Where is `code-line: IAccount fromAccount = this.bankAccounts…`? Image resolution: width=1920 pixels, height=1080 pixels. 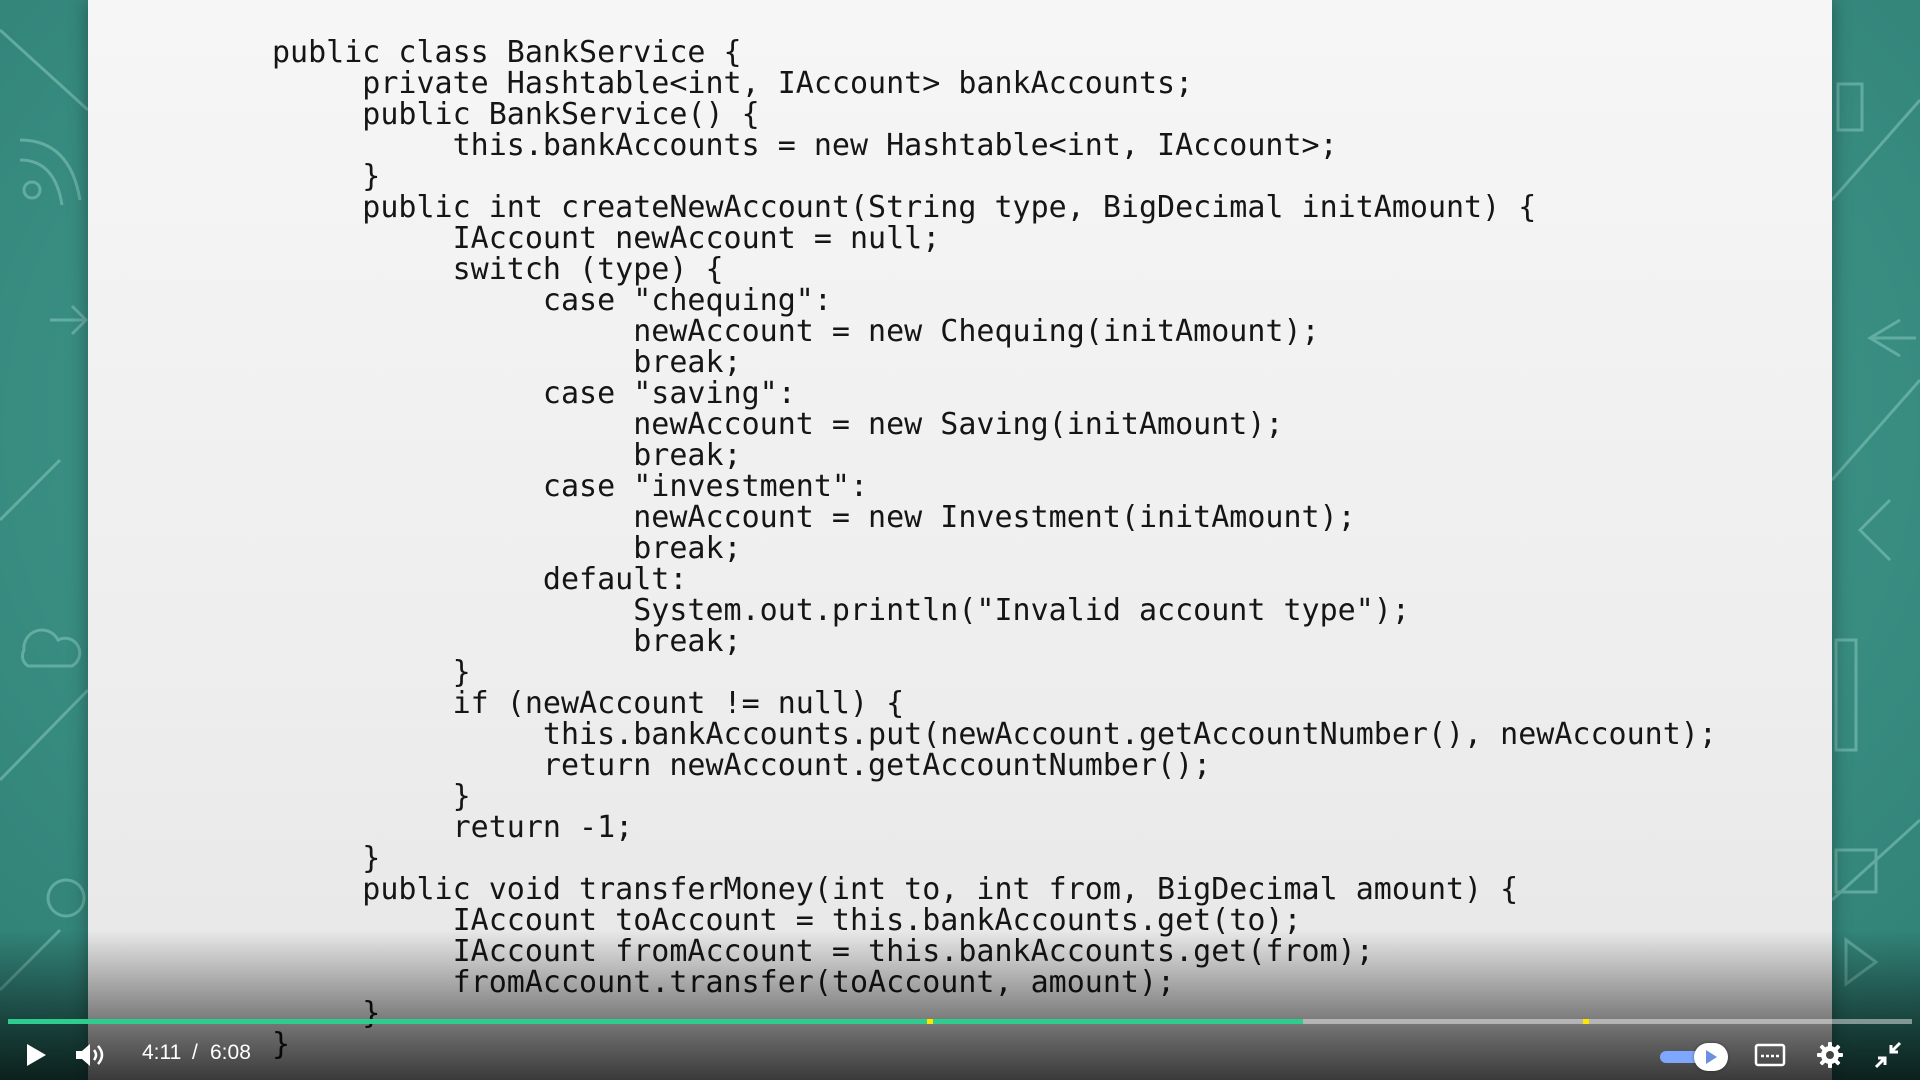 code-line: IAccount fromAccount = this.bankAccounts… is located at coordinates (823, 951).